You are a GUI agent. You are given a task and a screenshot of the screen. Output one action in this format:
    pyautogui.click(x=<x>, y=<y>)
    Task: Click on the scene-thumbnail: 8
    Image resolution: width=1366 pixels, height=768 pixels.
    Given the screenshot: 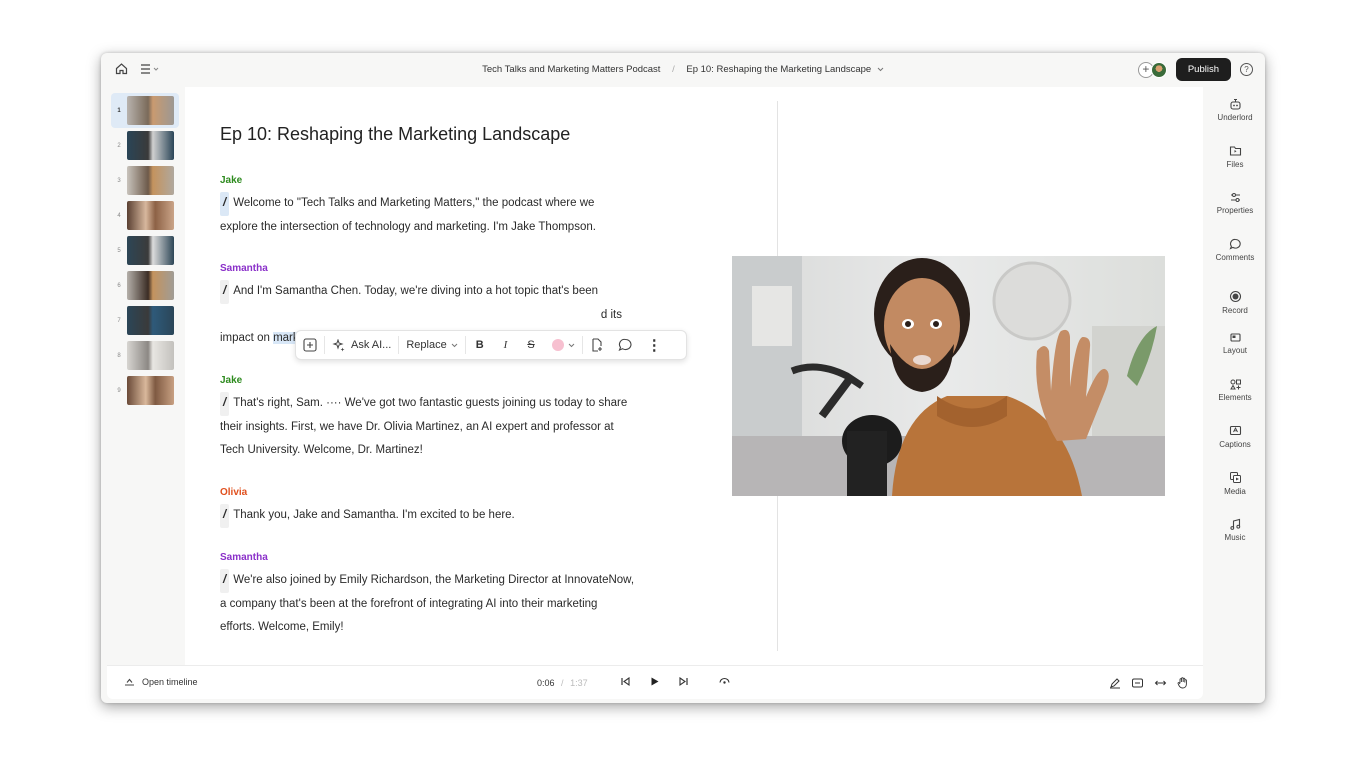 What is the action you would take?
    pyautogui.click(x=145, y=355)
    